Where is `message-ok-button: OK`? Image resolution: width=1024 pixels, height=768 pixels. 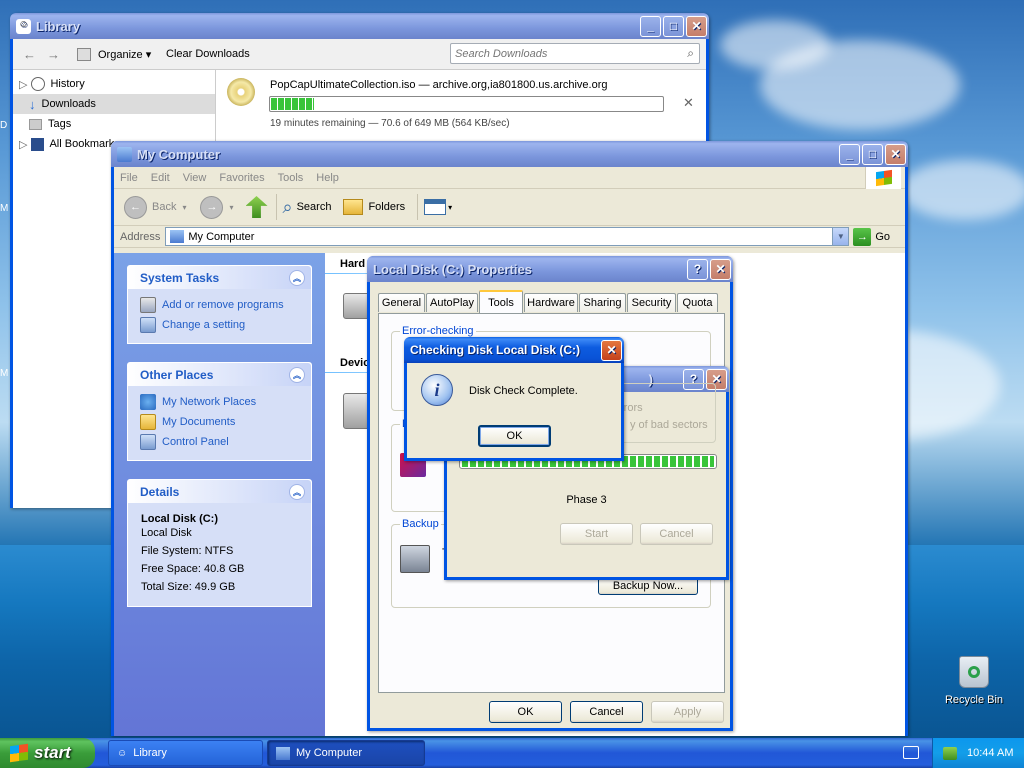 message-ok-button: OK is located at coordinates (514, 436).